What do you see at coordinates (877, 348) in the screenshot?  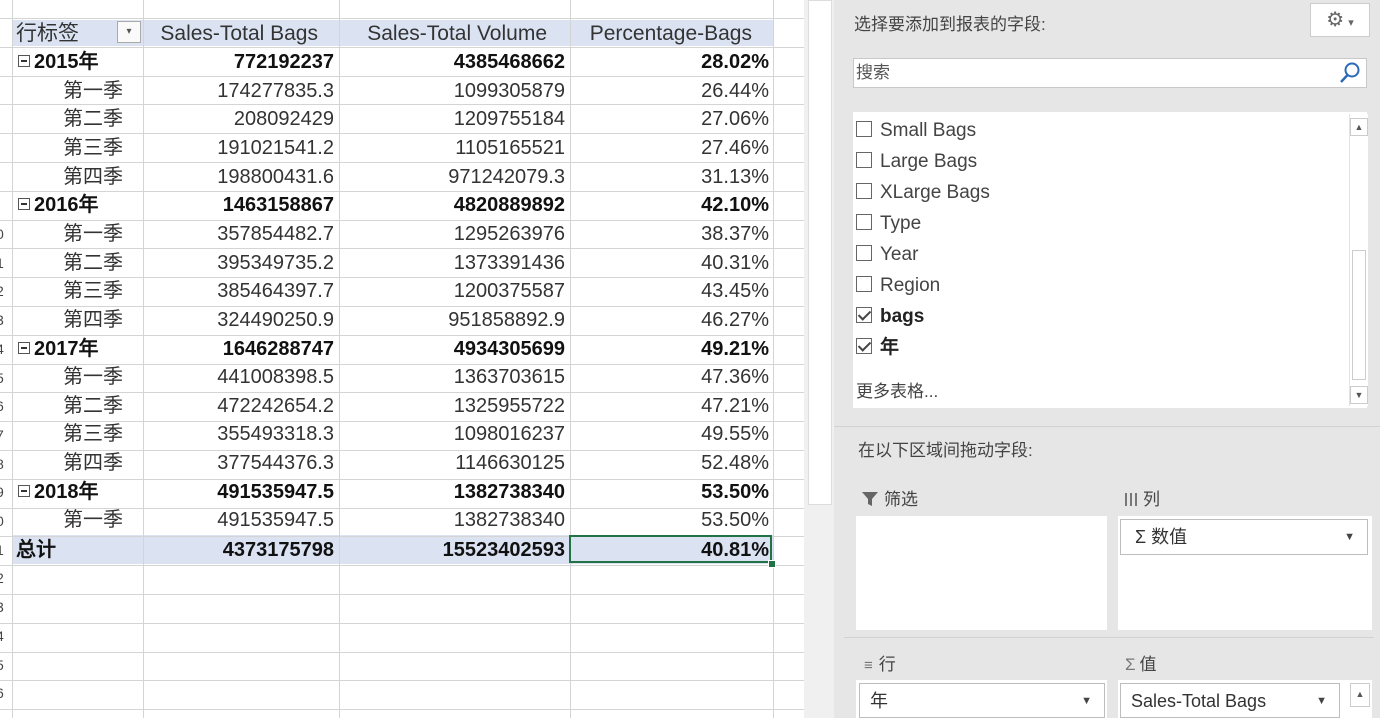 I see `field-item: 年` at bounding box center [877, 348].